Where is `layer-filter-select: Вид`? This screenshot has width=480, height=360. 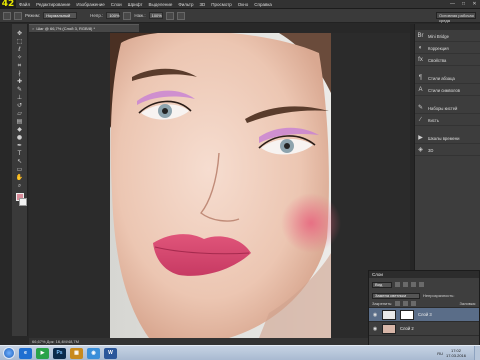 layer-filter-select: Вид is located at coordinates (382, 284).